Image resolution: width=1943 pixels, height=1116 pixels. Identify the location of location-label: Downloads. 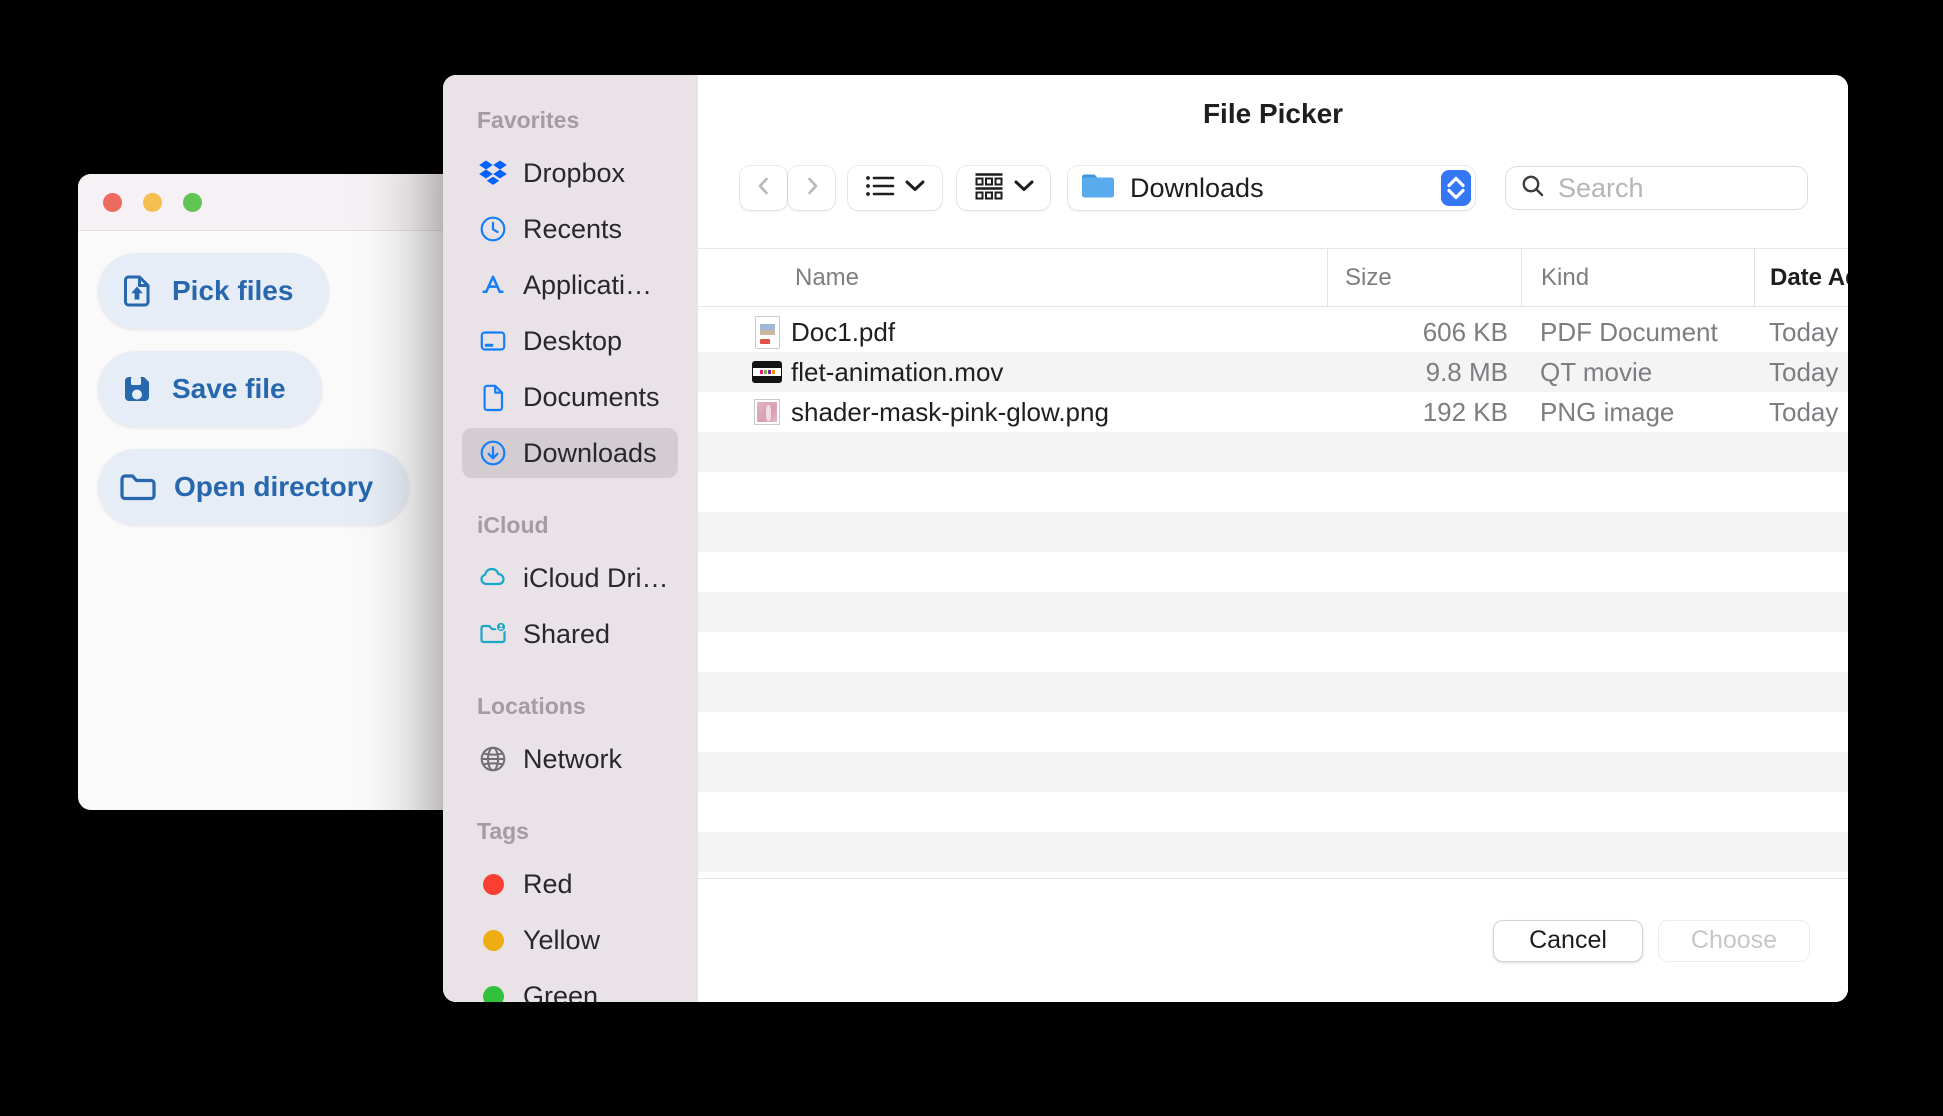
(1197, 187).